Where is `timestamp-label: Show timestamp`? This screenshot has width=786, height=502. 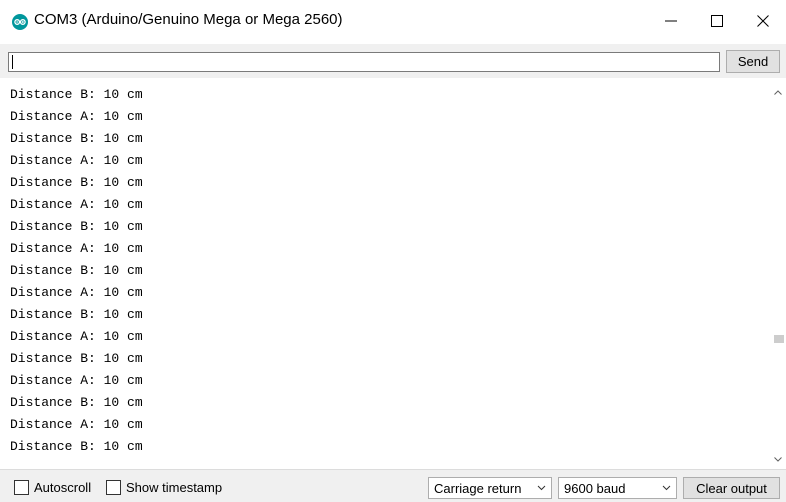 timestamp-label: Show timestamp is located at coordinates (174, 487).